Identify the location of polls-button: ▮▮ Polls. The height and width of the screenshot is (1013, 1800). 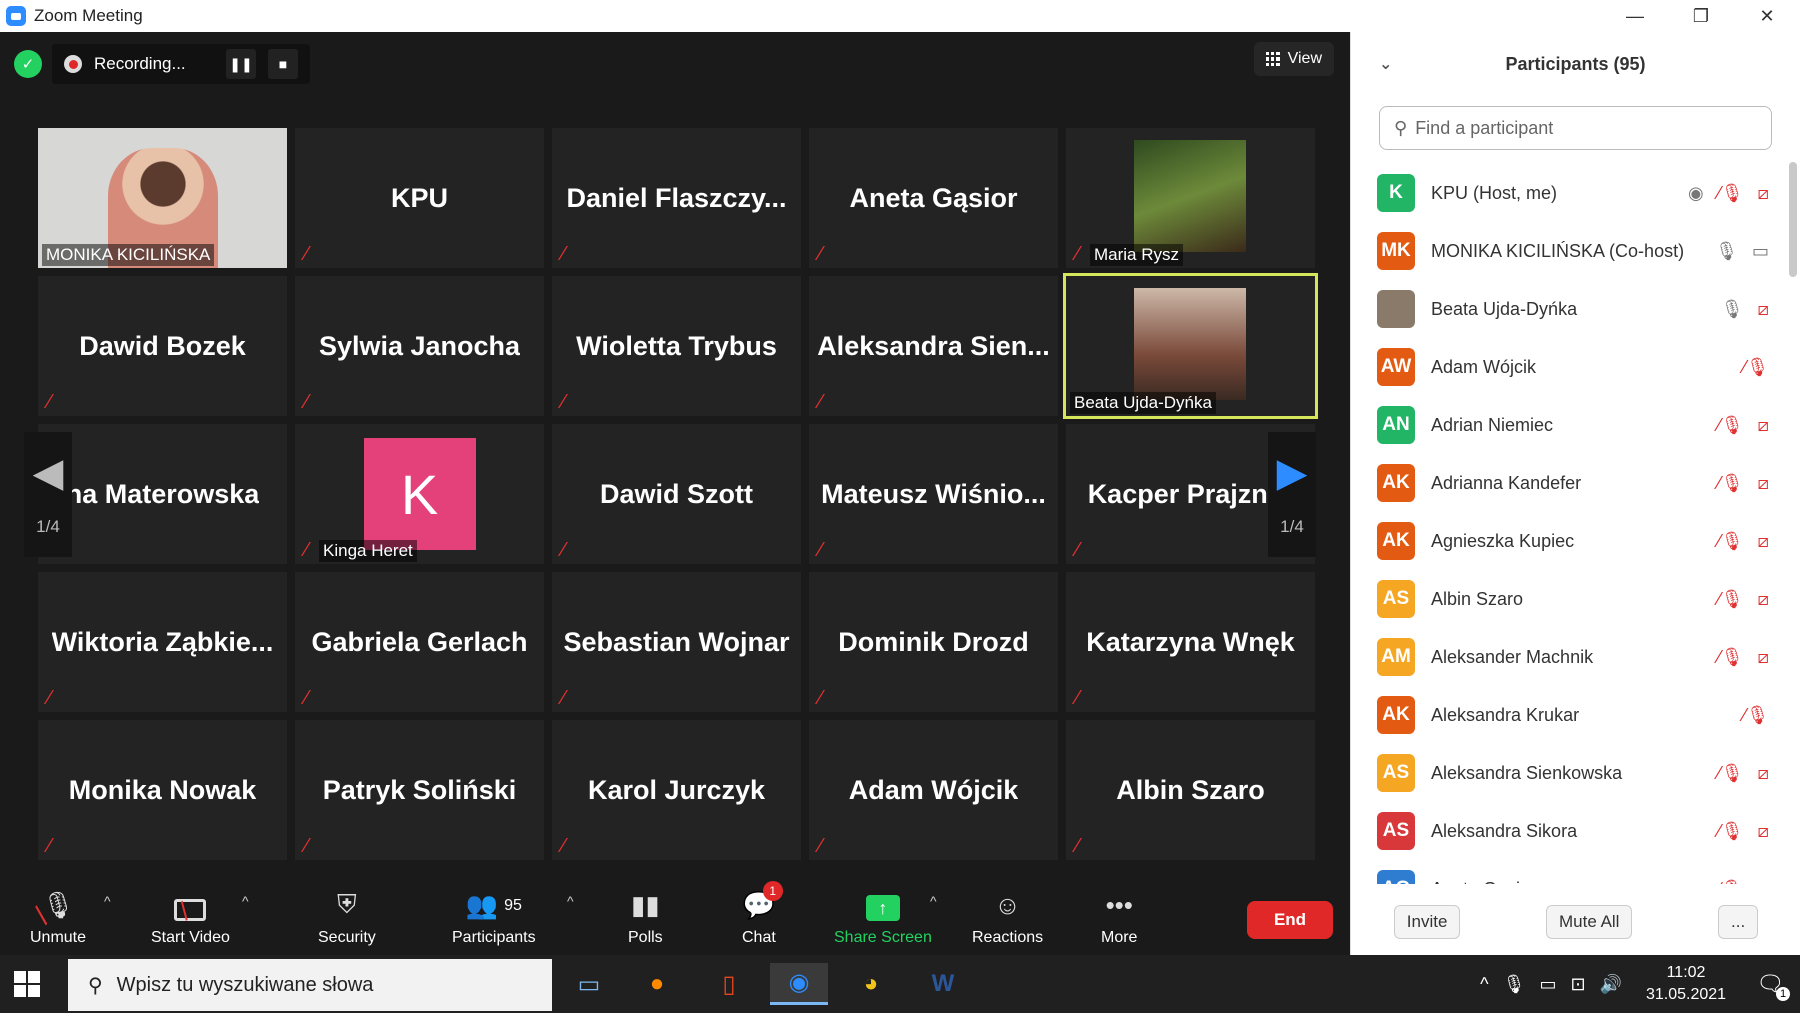
(645, 917).